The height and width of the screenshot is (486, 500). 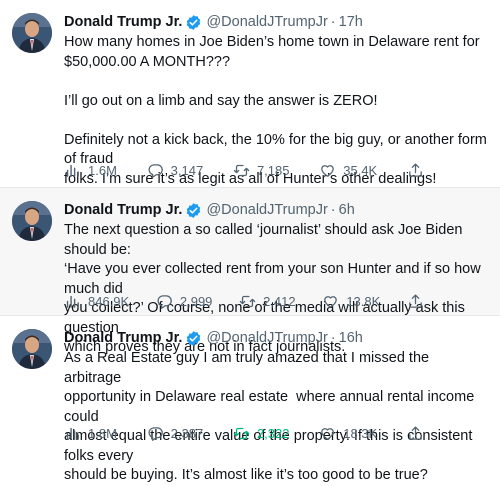 I want to click on like-button: 13.8K, so click(x=351, y=301).